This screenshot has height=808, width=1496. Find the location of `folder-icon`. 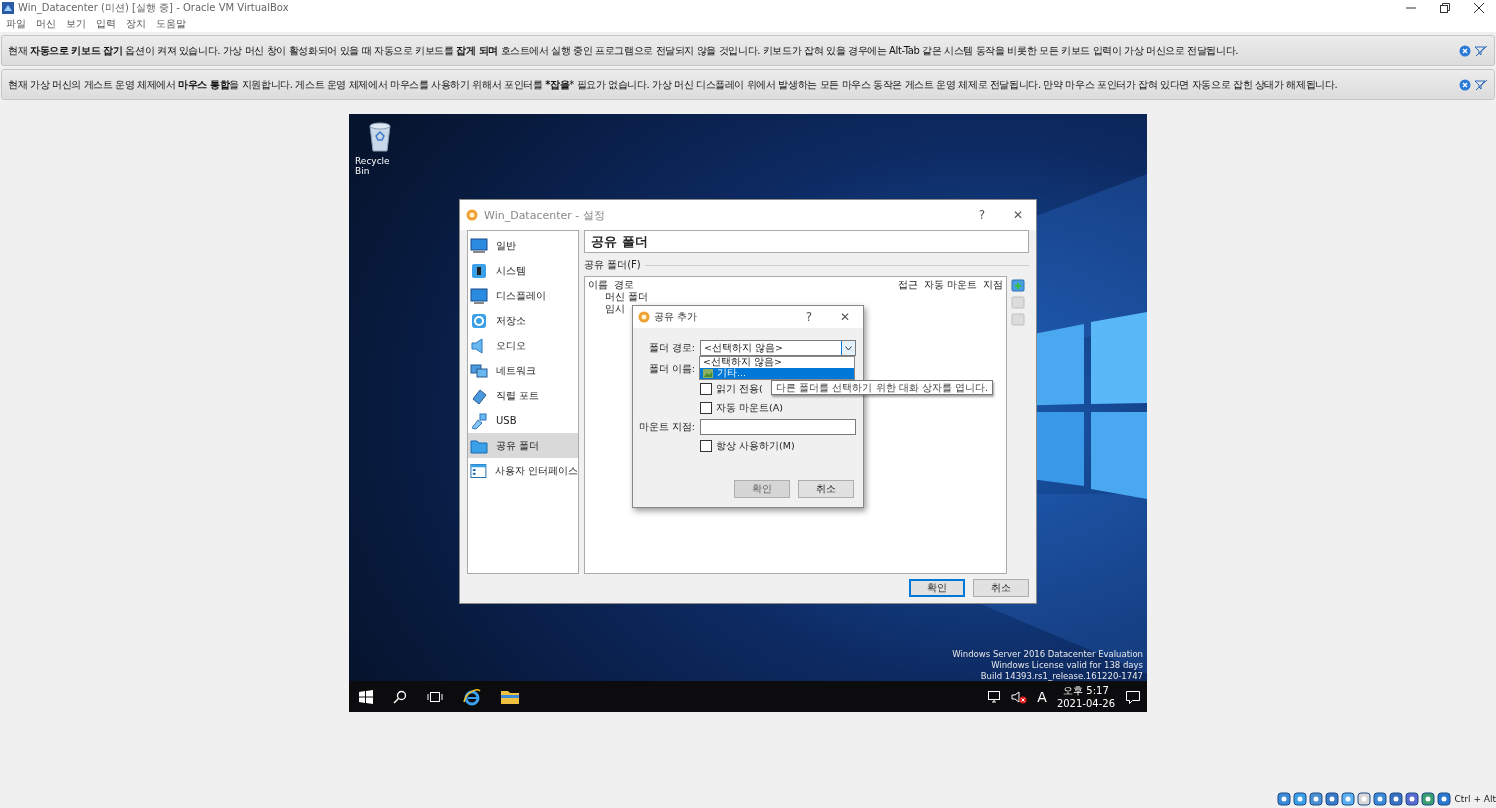

folder-icon is located at coordinates (510, 696).